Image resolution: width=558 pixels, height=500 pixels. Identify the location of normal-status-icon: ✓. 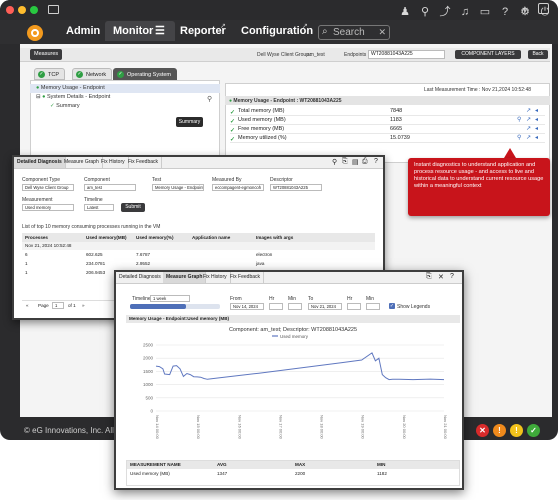
(533, 430).